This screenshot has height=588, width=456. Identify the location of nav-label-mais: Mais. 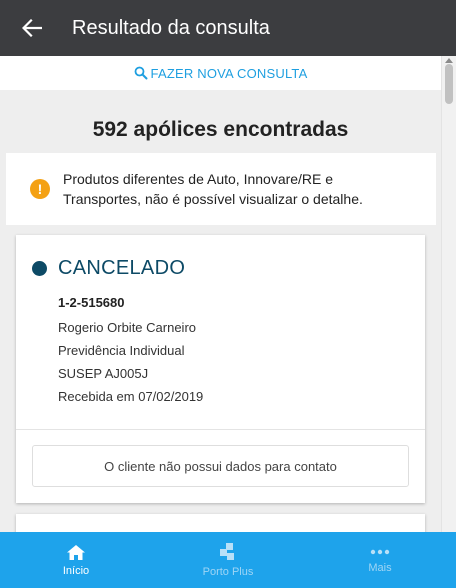
(380, 568).